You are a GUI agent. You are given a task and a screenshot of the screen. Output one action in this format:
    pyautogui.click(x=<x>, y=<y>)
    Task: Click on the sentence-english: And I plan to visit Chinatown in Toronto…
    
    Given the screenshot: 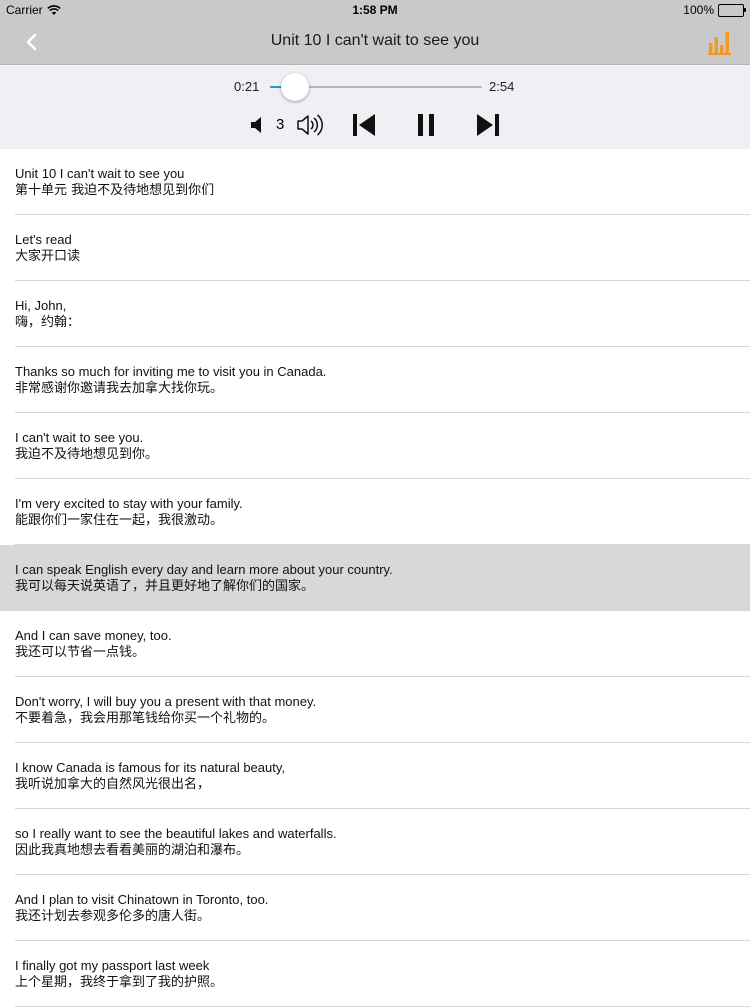 What is the action you would take?
    pyautogui.click(x=142, y=899)
    